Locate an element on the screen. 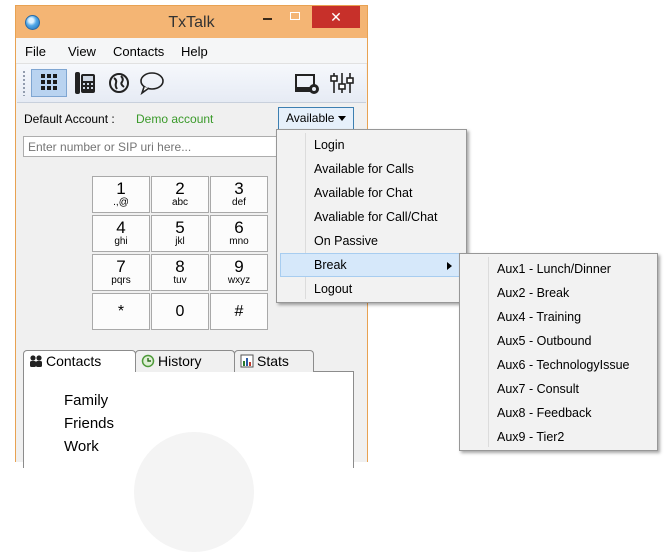 Image resolution: width=664 pixels, height=552 pixels. key-5: 5 jkl is located at coordinates (180, 233).